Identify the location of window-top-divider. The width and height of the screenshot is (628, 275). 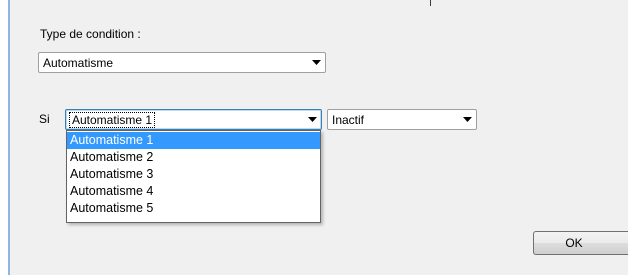
(430, 3).